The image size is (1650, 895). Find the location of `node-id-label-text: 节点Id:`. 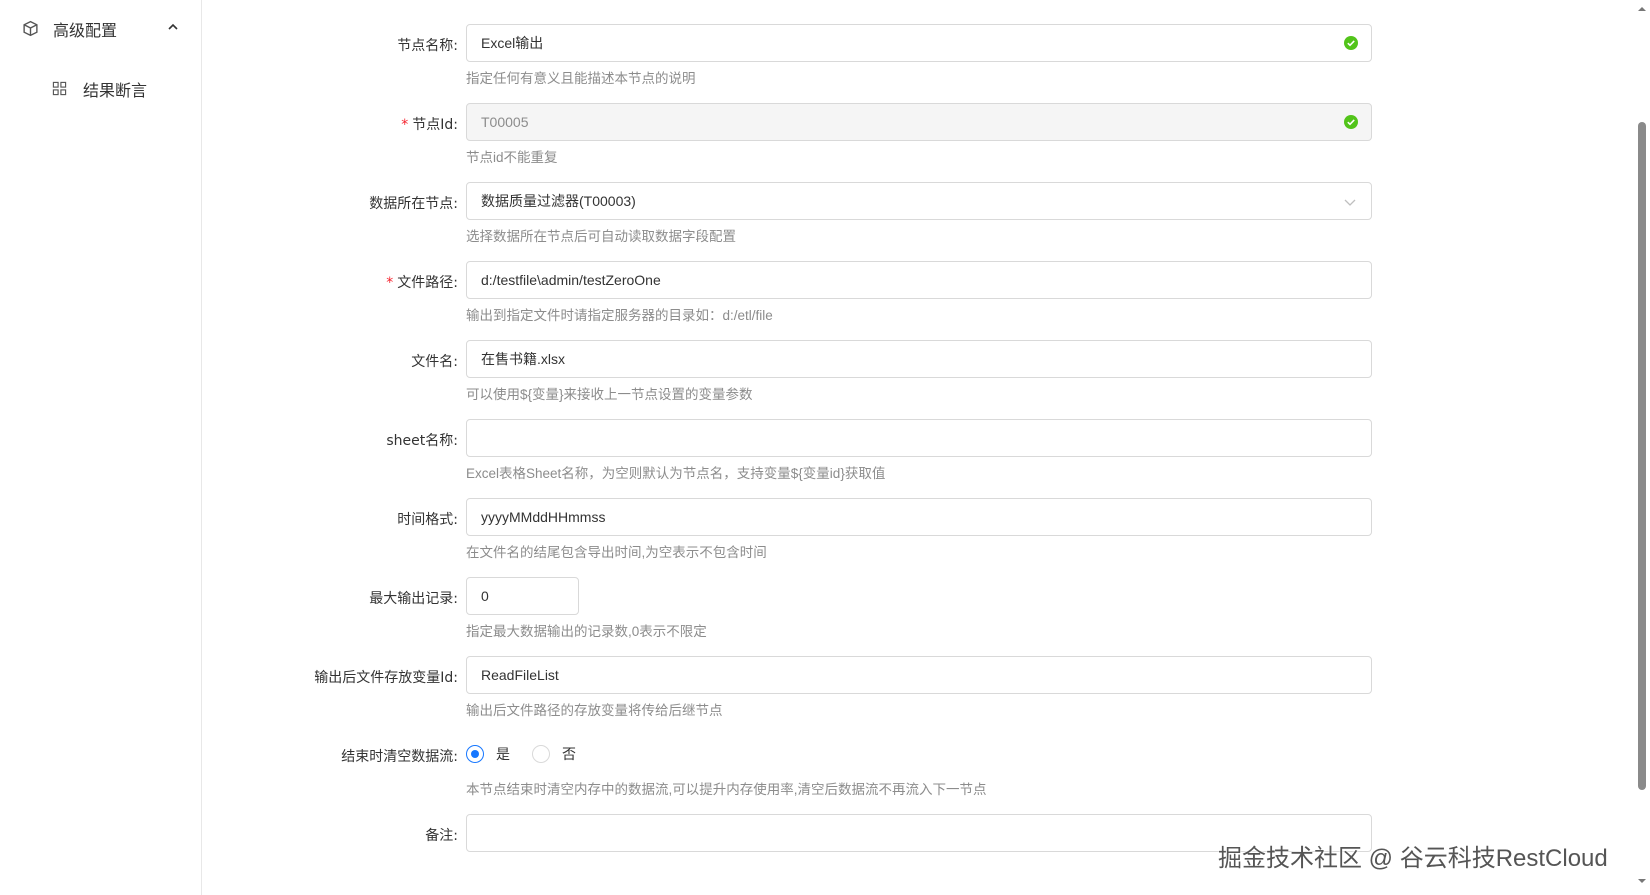

node-id-label-text: 节点Id: is located at coordinates (435, 125).